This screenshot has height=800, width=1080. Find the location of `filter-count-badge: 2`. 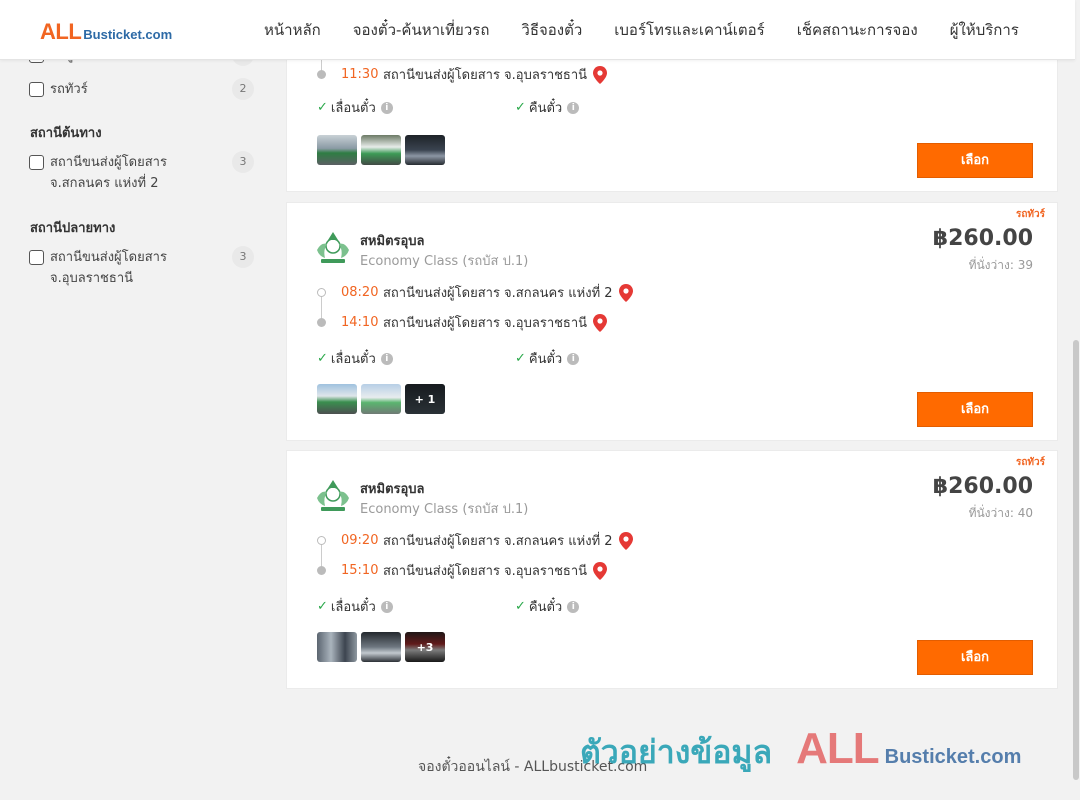

filter-count-badge: 2 is located at coordinates (243, 89).